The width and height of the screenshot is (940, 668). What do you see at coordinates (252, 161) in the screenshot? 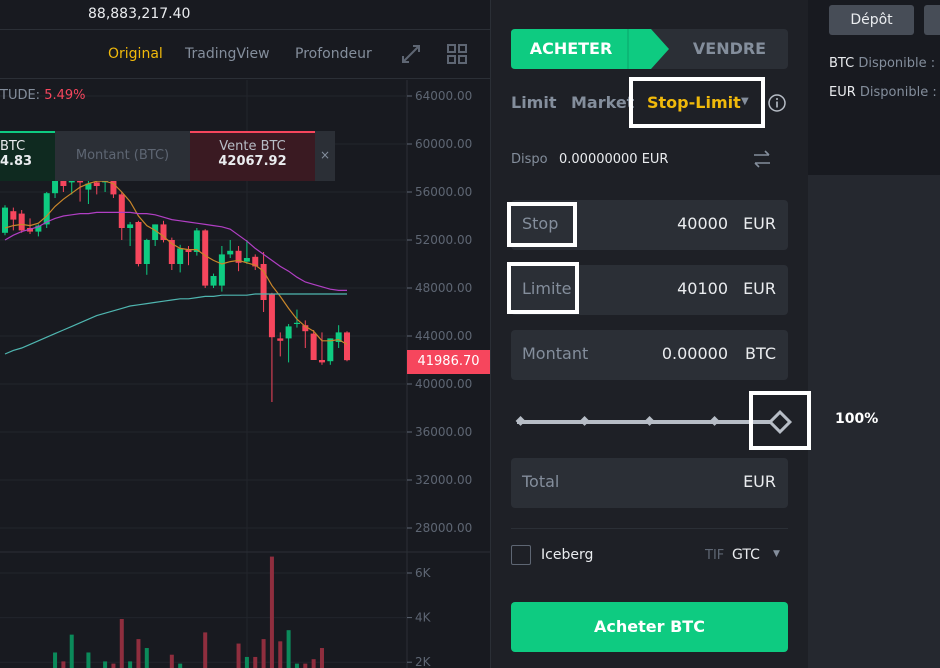
I see `quick-sell-price: 42067.92` at bounding box center [252, 161].